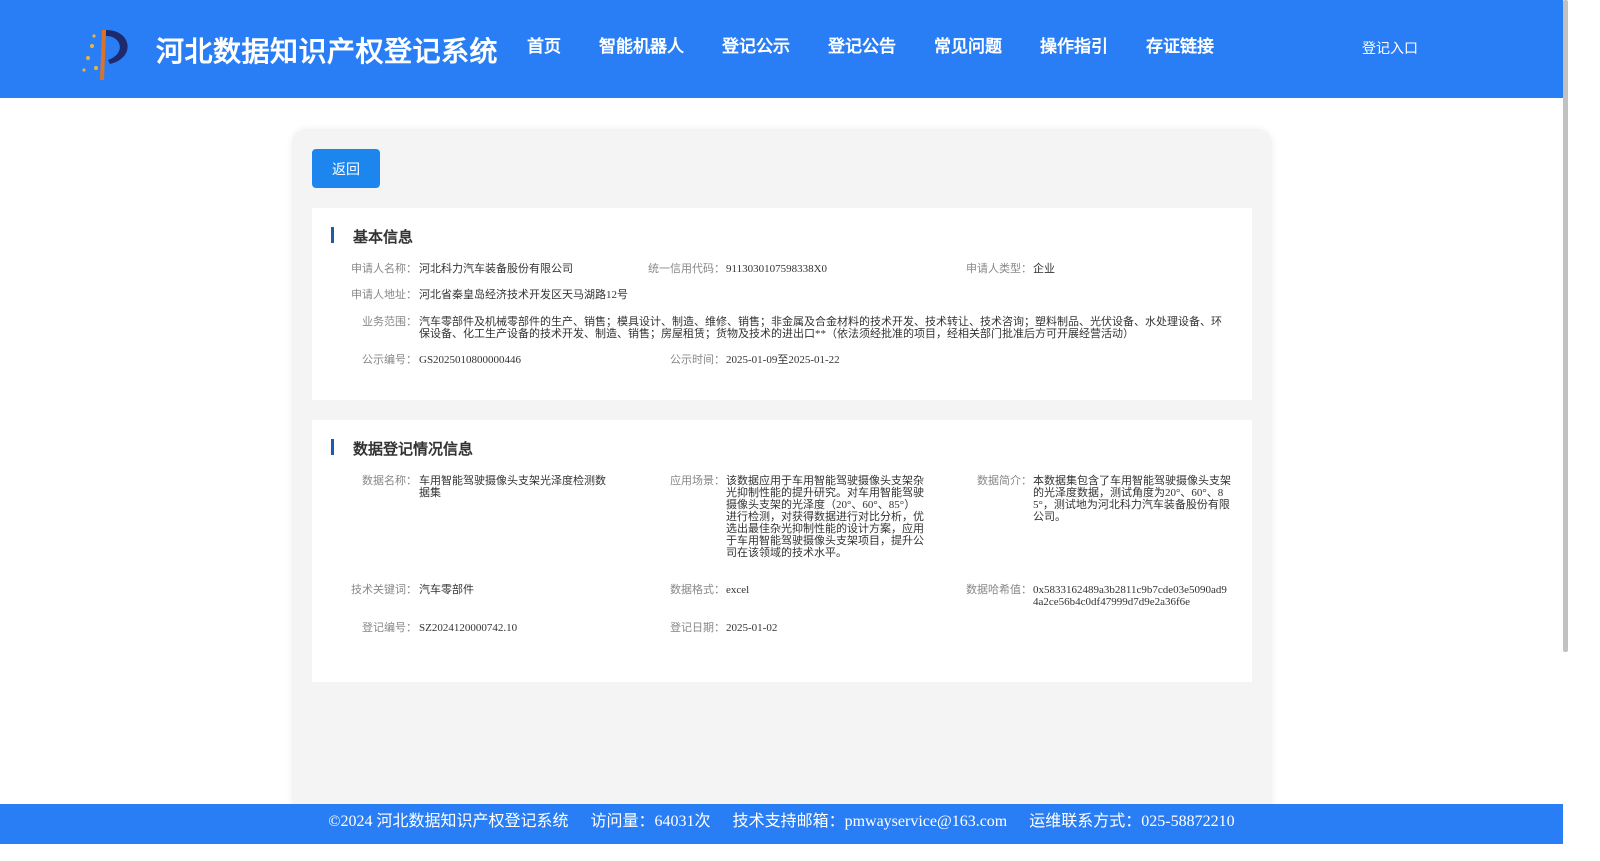  Describe the element at coordinates (1565, 326) in the screenshot. I see `scrollbar-thumb` at that location.